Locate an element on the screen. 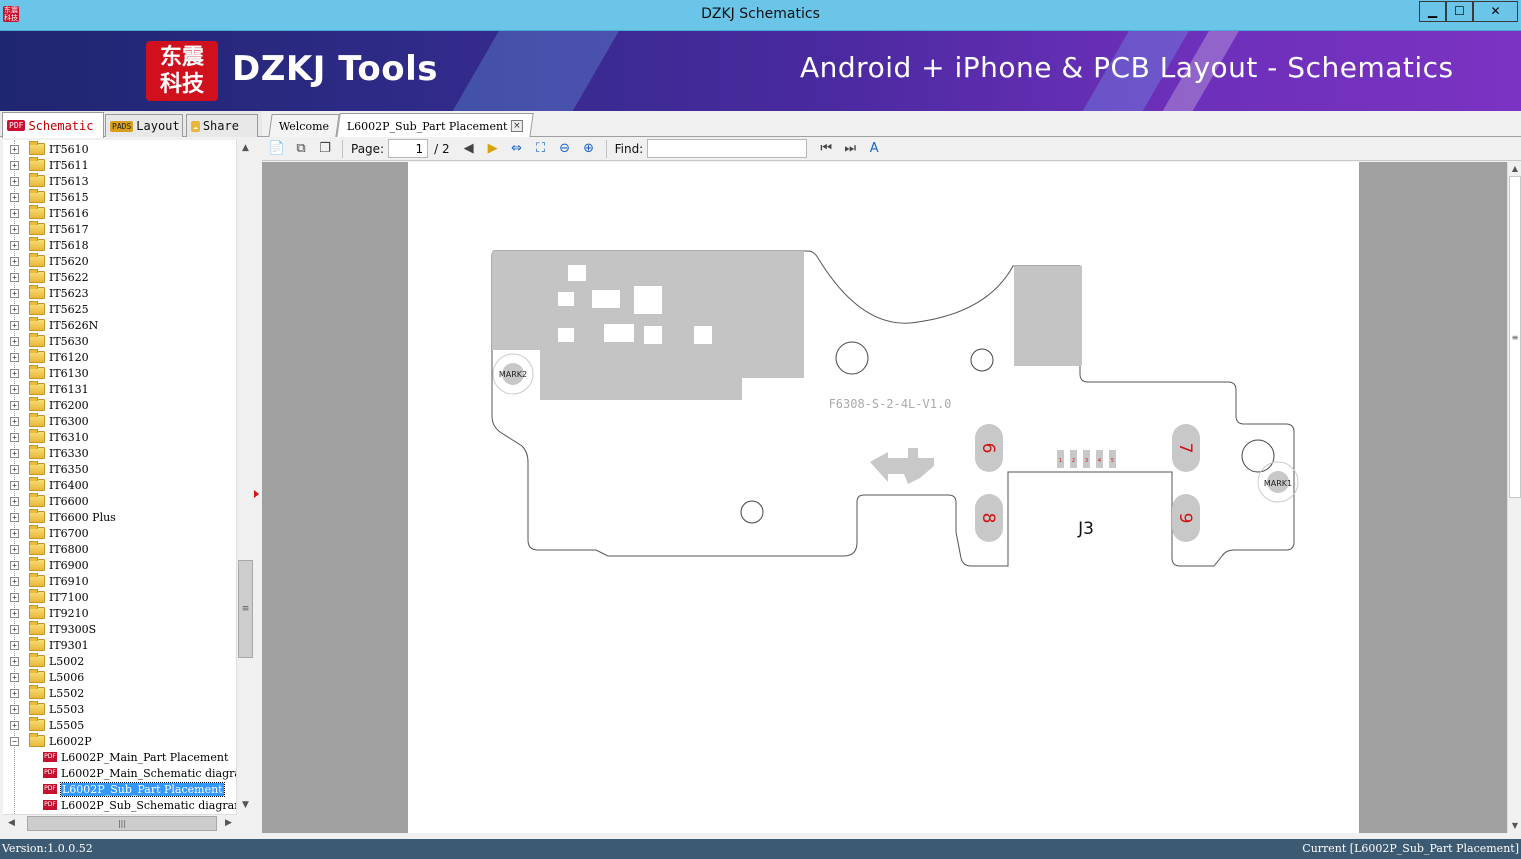 Image resolution: width=1521 pixels, height=859 pixels. tree-folder-item: + IT6130 is located at coordinates (46, 373).